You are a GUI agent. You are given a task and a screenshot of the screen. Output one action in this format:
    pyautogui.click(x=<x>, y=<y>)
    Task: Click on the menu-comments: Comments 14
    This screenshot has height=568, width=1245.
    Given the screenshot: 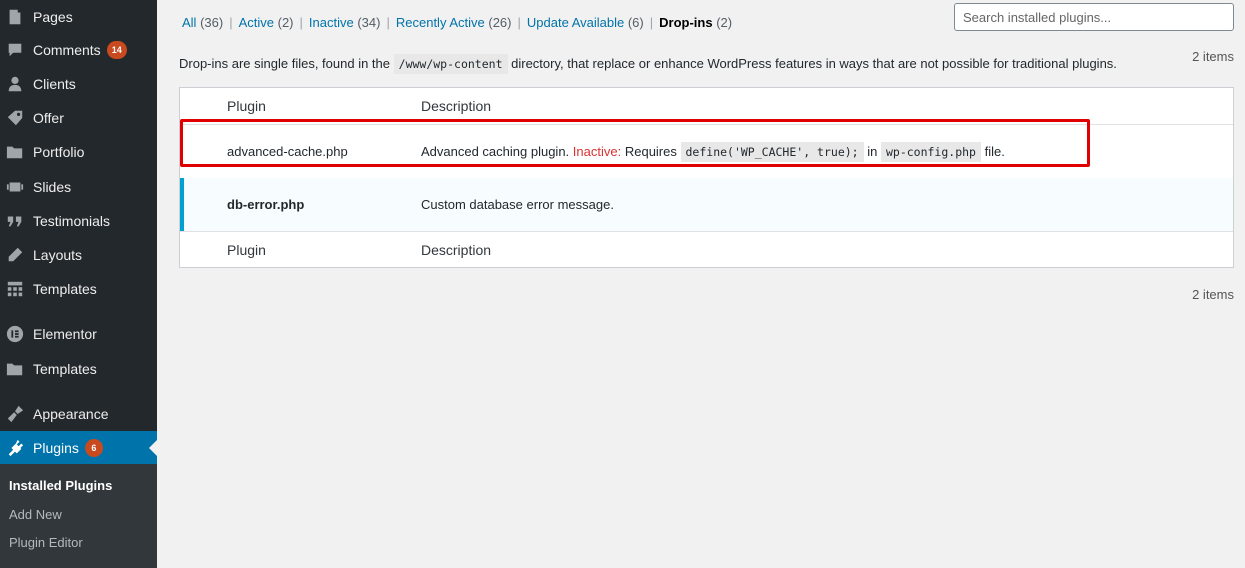 What is the action you would take?
    pyautogui.click(x=78, y=50)
    